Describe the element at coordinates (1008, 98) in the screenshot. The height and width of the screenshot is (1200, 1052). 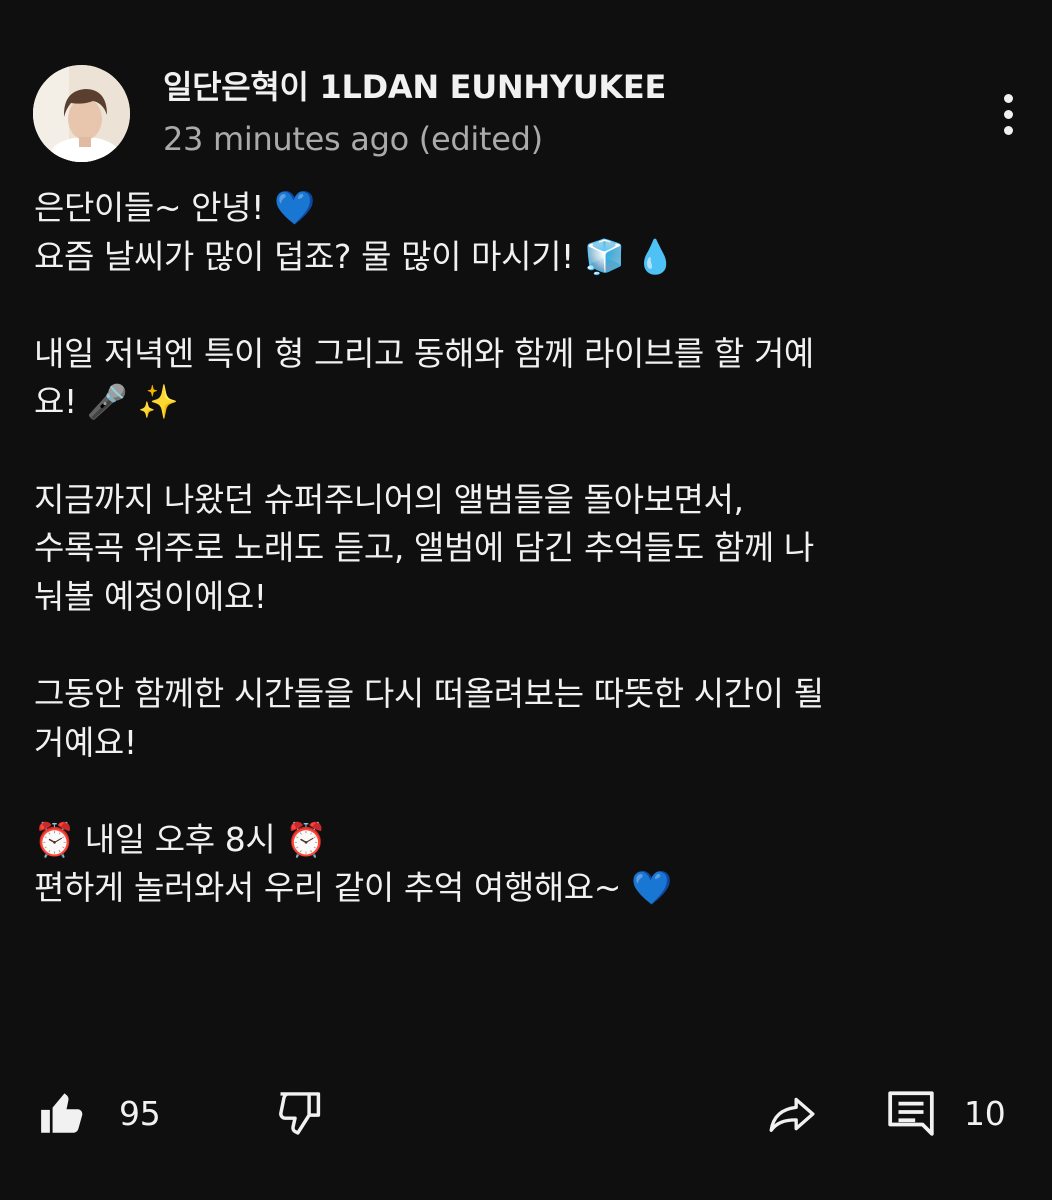
I see `more-vertical-icon` at that location.